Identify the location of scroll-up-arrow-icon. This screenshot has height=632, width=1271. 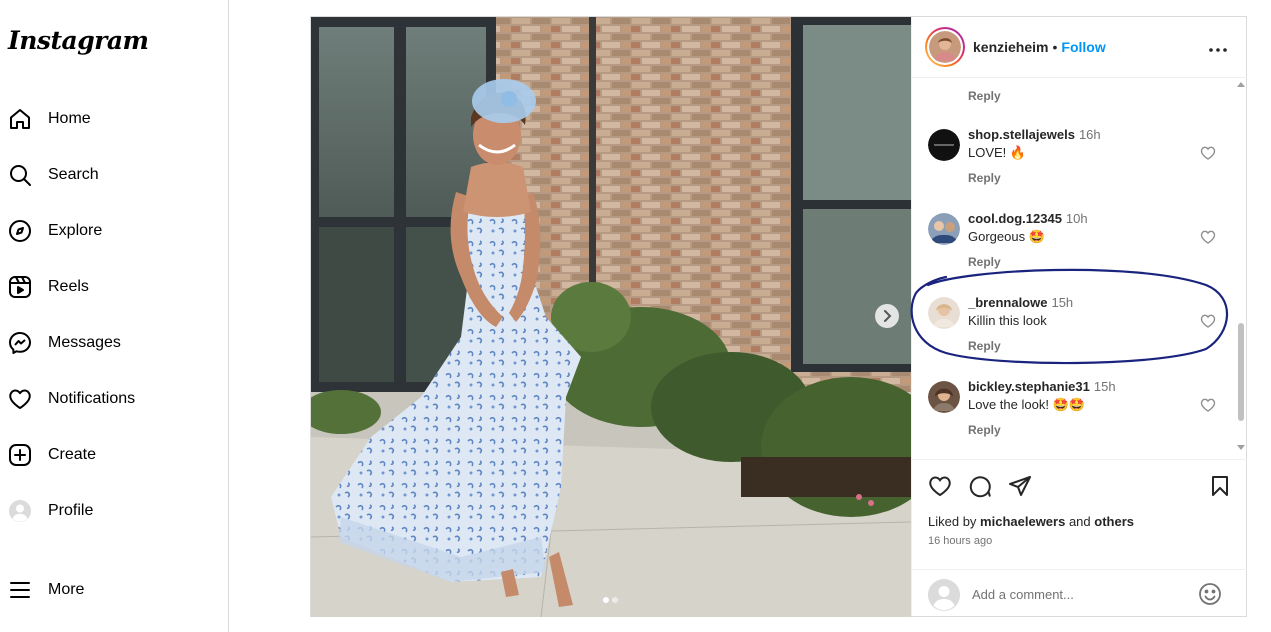
(1241, 84).